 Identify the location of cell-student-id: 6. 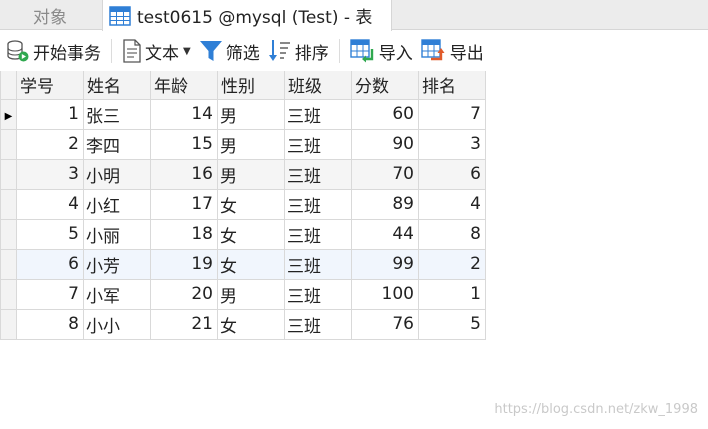
(50, 264).